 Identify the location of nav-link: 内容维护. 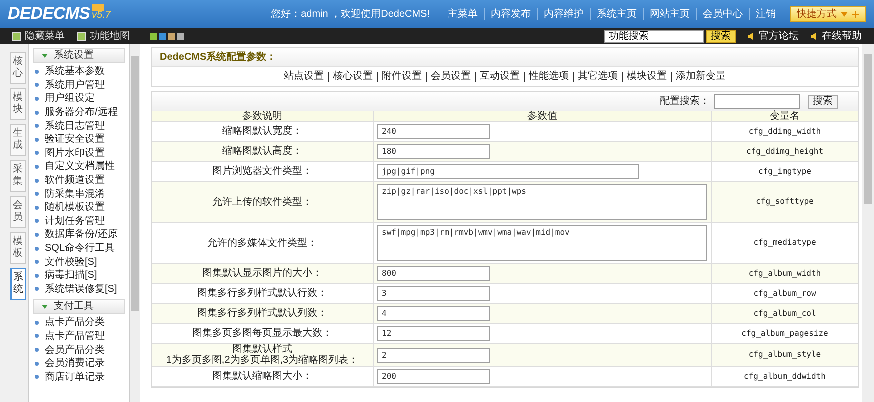
(564, 14).